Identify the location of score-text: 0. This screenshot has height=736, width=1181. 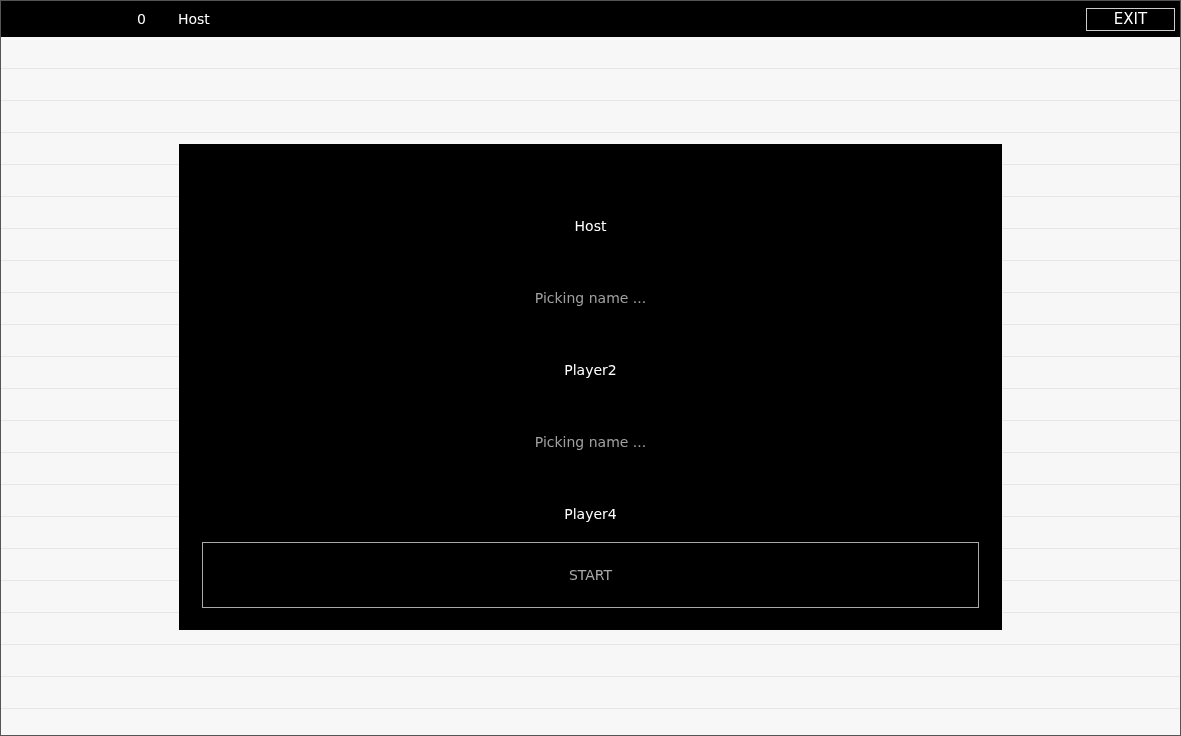
(141, 19).